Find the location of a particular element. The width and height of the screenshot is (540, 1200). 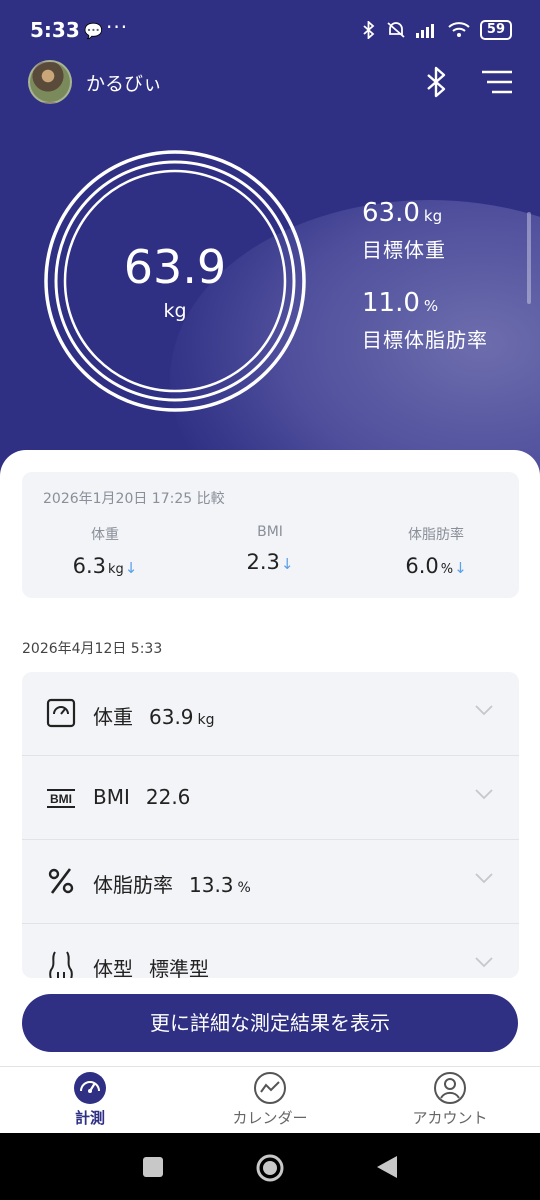

list-item-body-shape: 体型 標準型 is located at coordinates (270, 951).